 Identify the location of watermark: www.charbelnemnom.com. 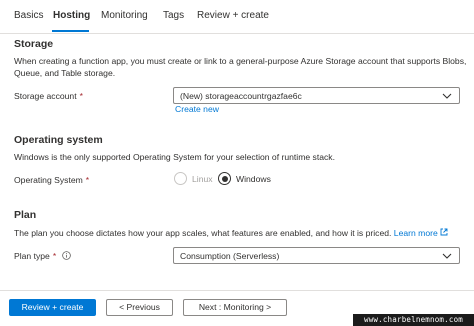
(413, 320).